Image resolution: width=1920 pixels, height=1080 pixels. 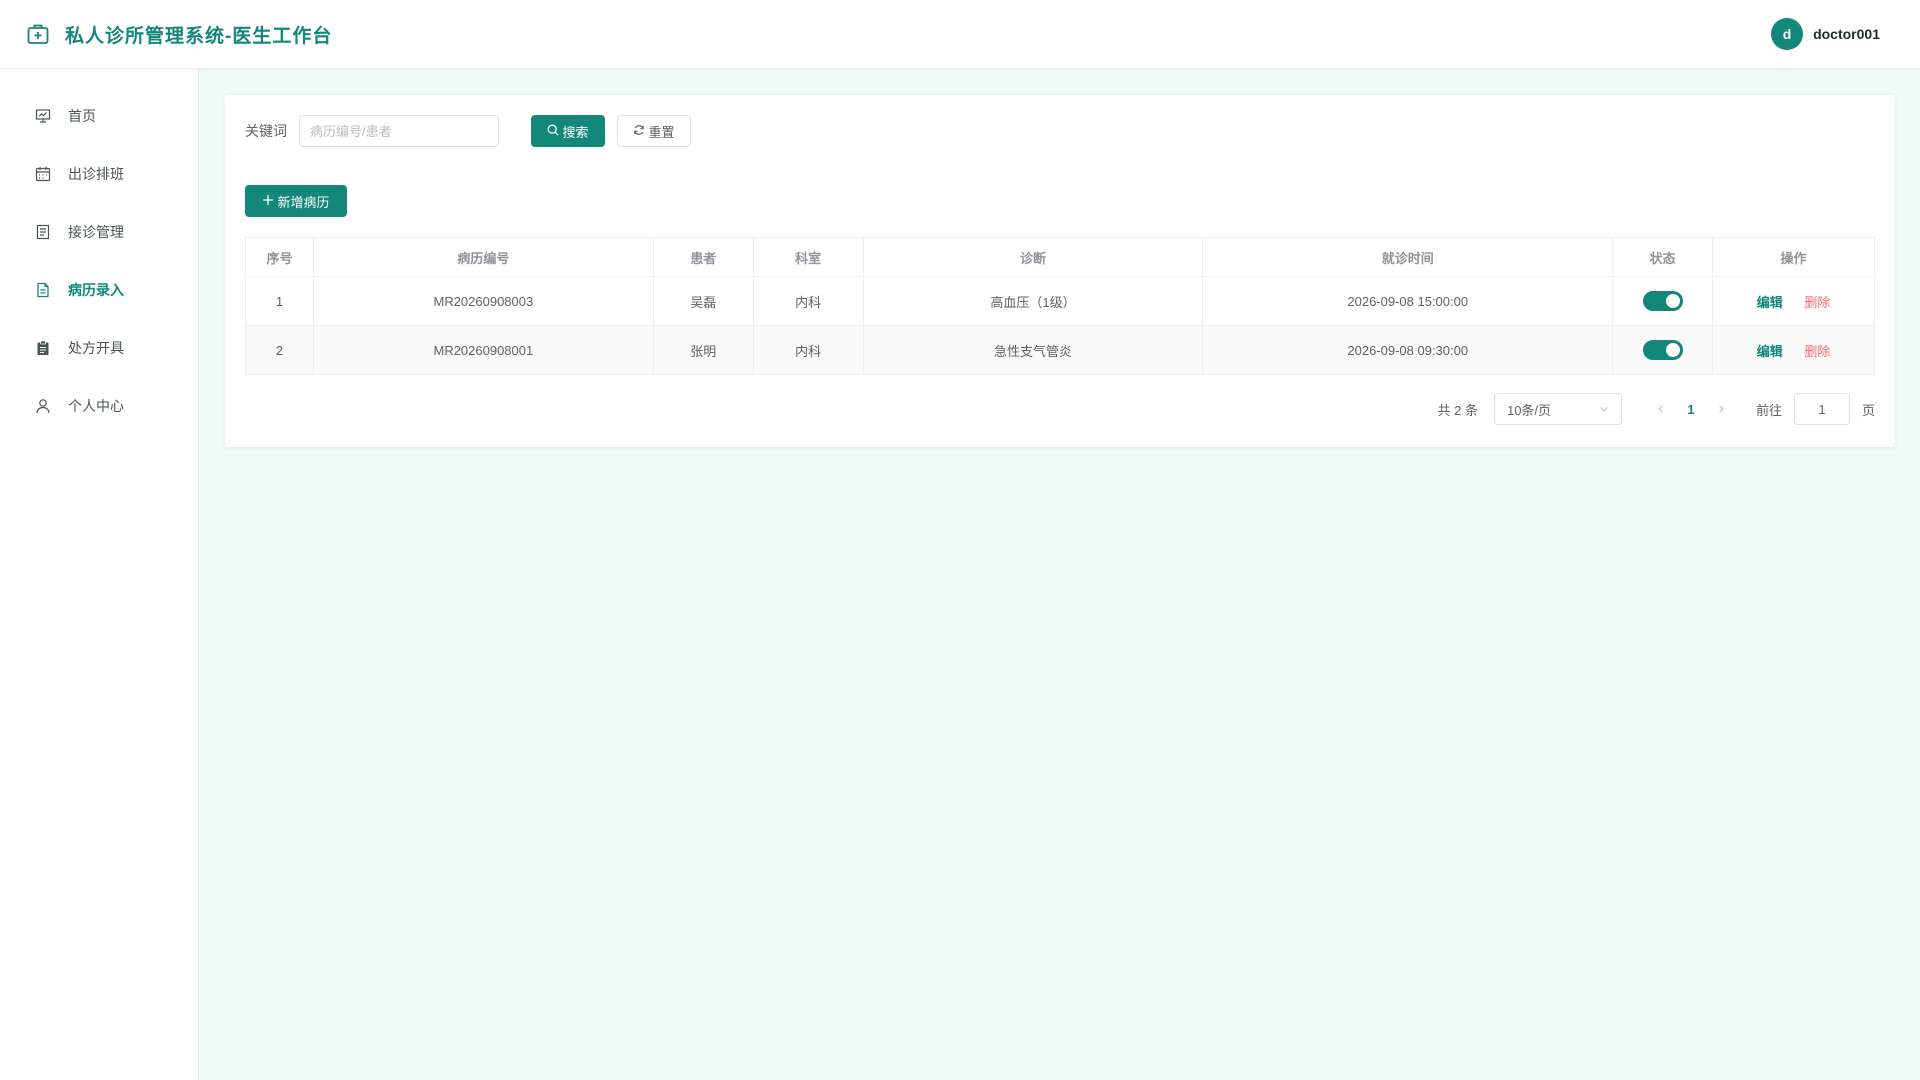 What do you see at coordinates (199, 36) in the screenshot?
I see `app-title: 私人诊所管理系统-医生工作台` at bounding box center [199, 36].